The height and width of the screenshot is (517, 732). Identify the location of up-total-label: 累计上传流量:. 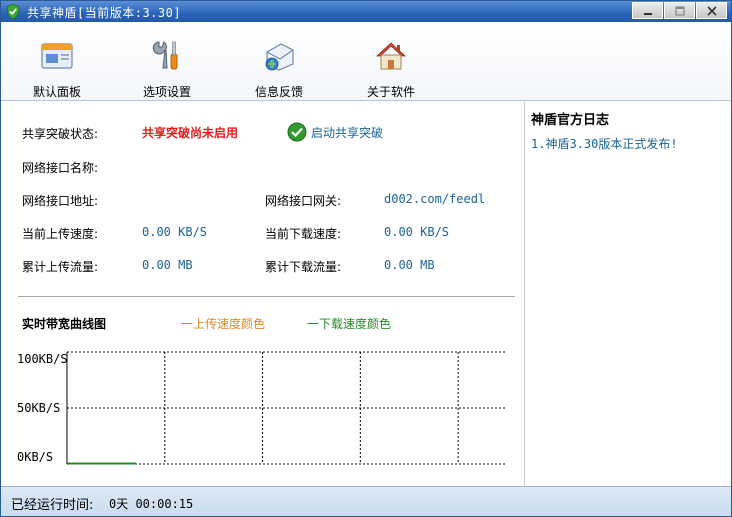
(60, 267).